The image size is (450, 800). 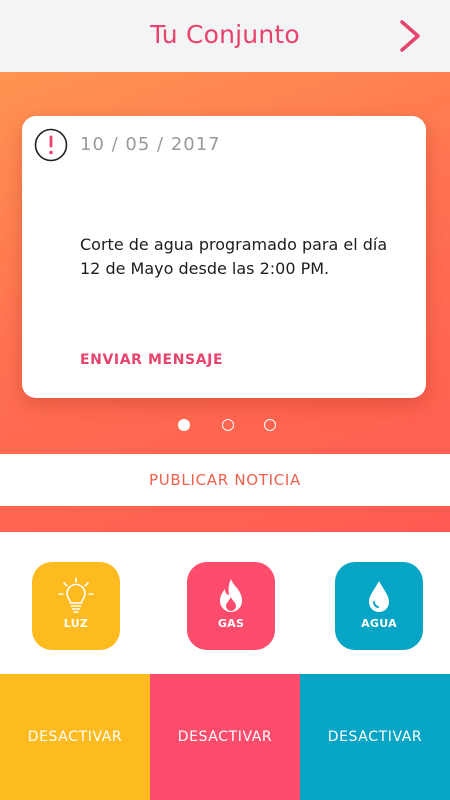 I want to click on send-message-button: ENVIAR MENSAJE, so click(x=151, y=360).